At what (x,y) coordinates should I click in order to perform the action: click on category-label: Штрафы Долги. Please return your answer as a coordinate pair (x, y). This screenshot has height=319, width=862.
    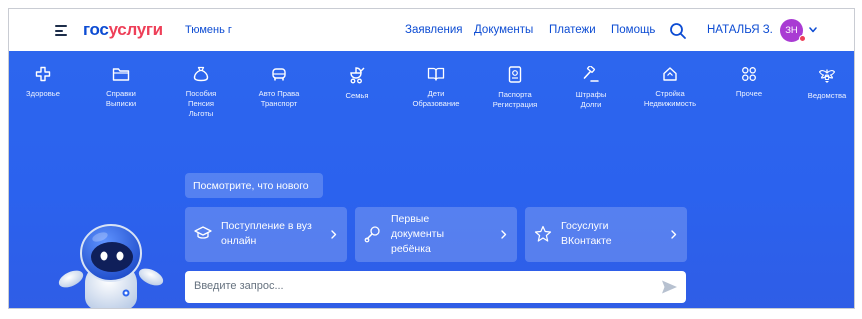
    Looking at the image, I should click on (591, 99).